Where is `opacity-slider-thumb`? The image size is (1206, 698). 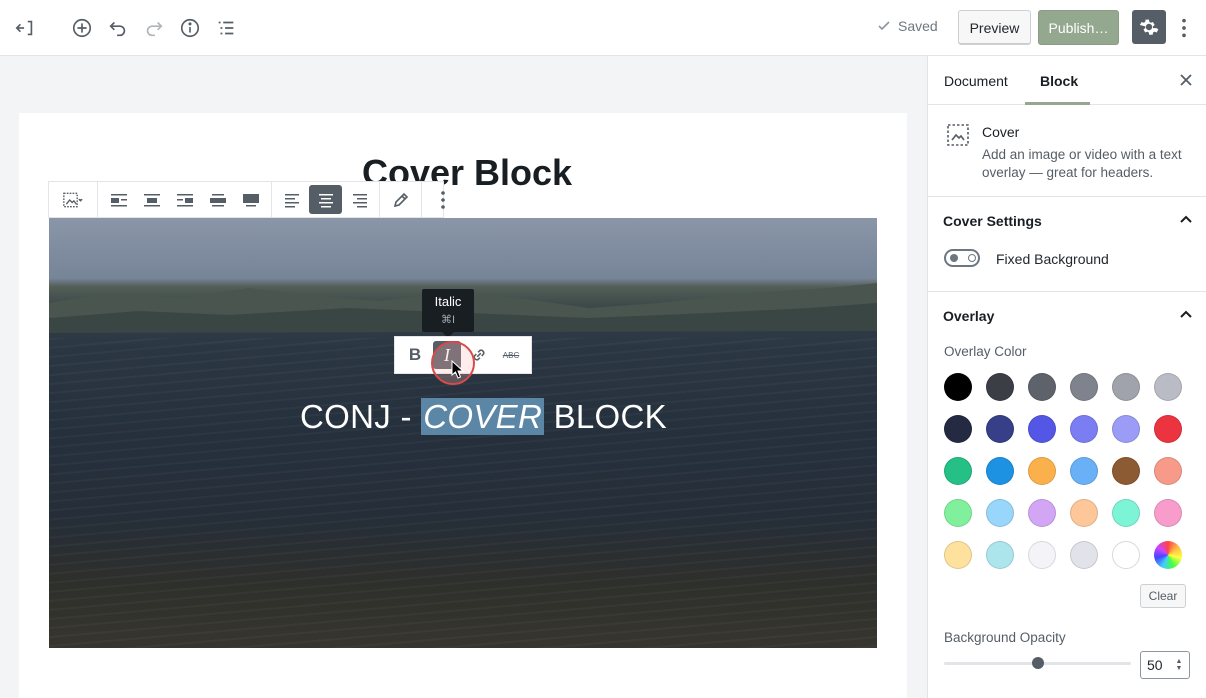
opacity-slider-thumb is located at coordinates (1037, 663).